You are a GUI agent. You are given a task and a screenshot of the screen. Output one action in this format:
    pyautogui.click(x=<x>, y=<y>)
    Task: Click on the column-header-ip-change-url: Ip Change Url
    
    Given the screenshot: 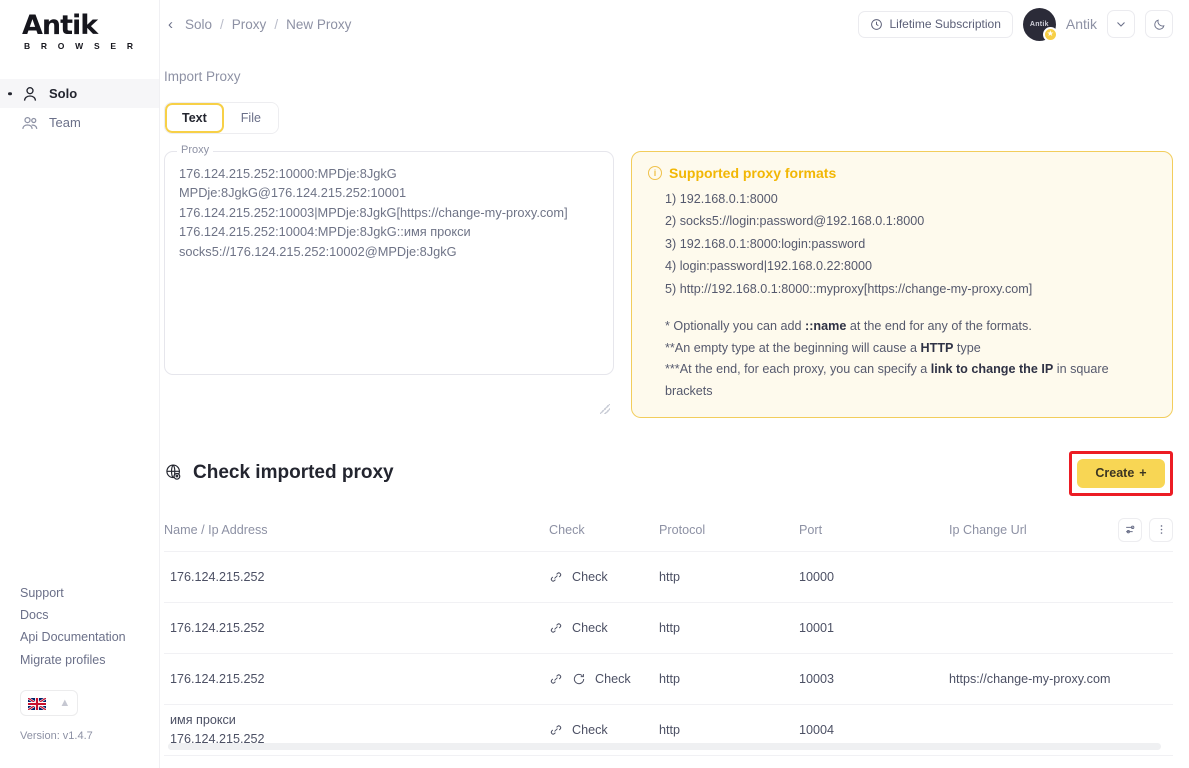 What is the action you would take?
    pyautogui.click(x=988, y=529)
    